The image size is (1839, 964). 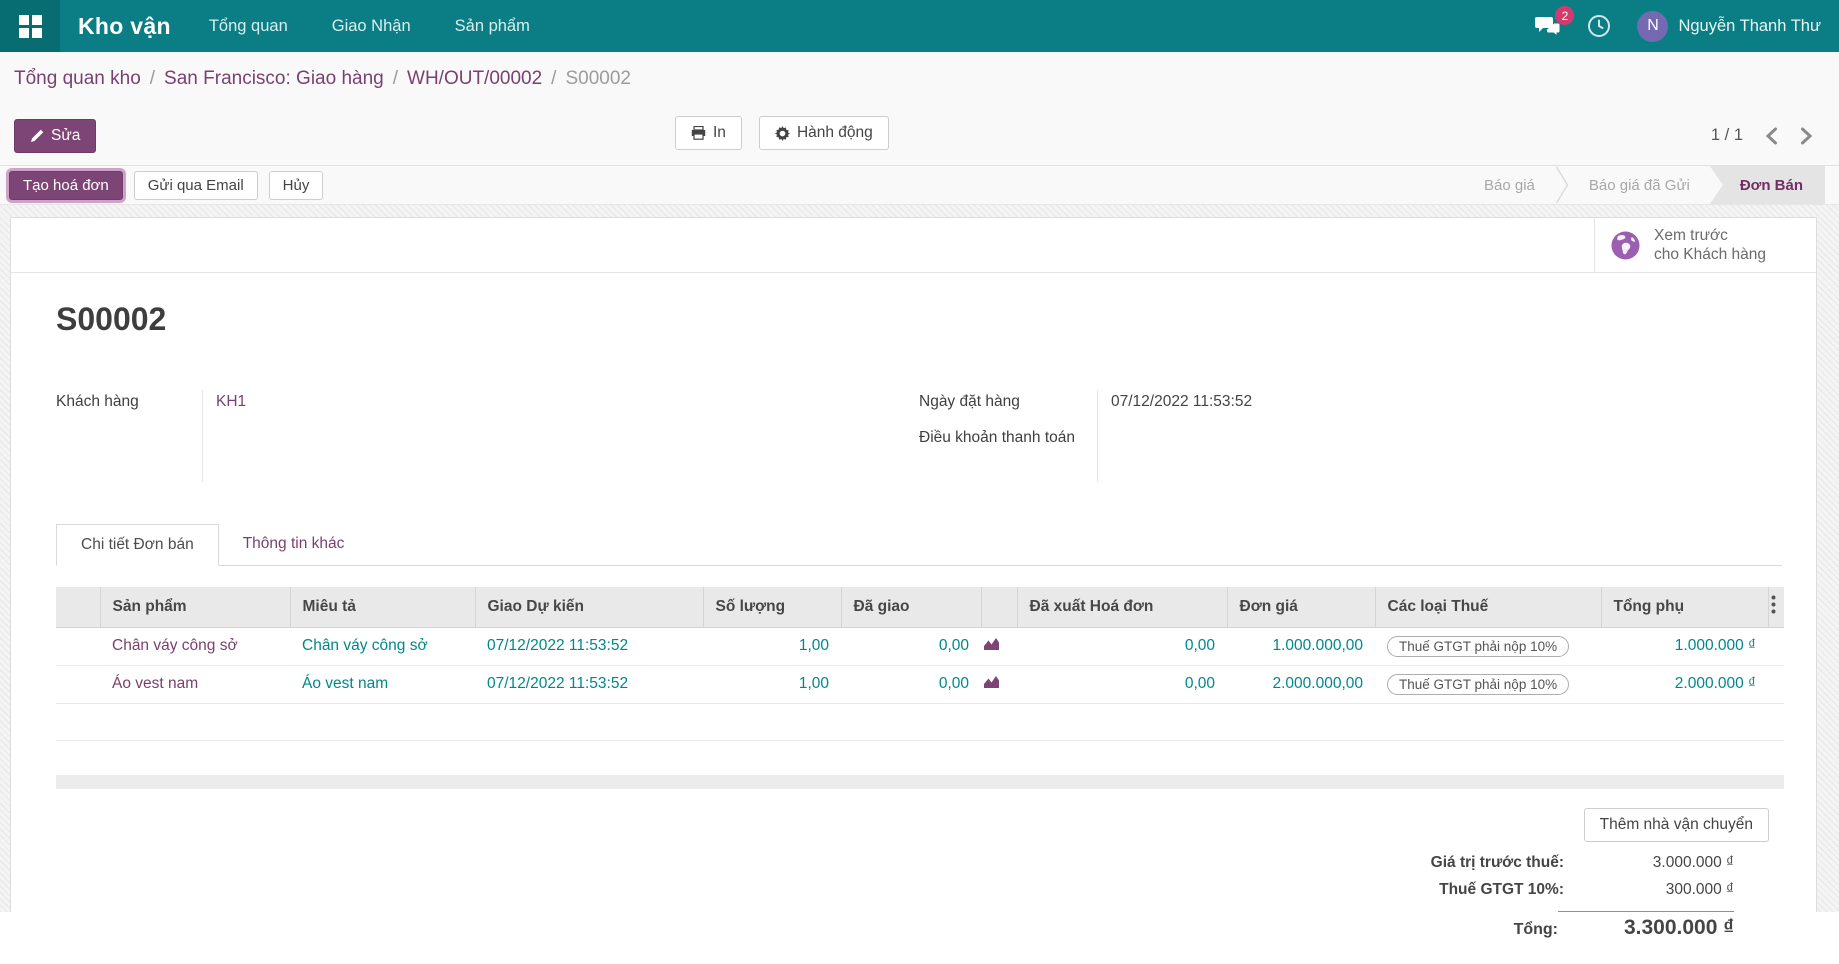 I want to click on tab-other-info: Thông tin khác, so click(x=294, y=544).